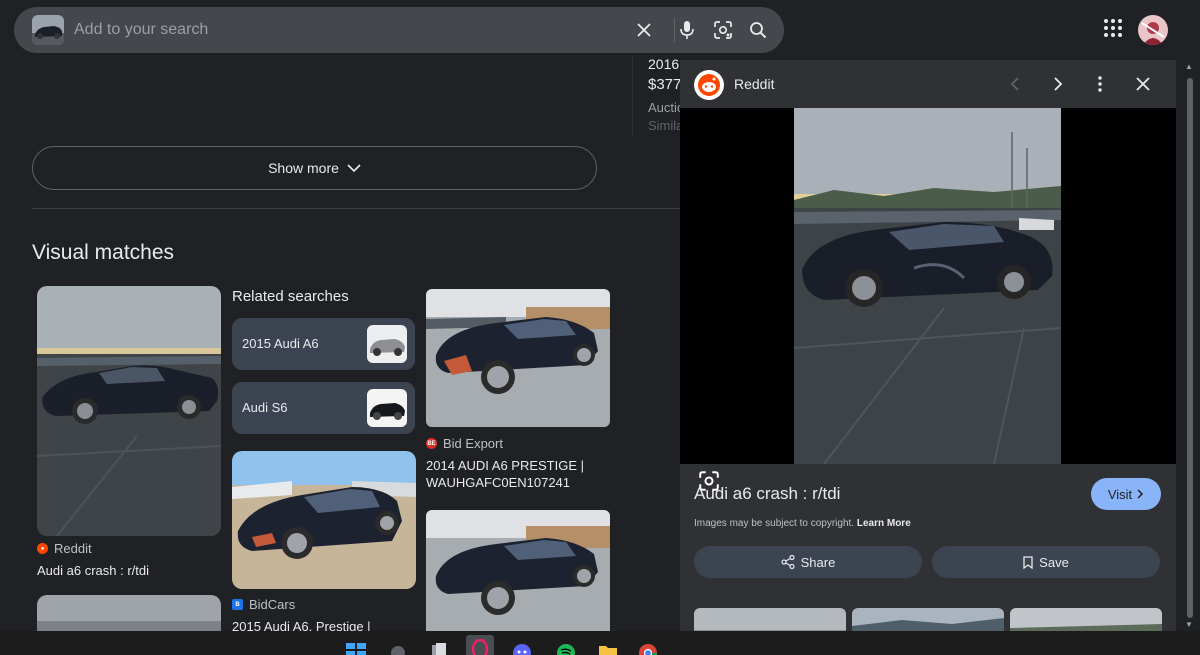 The width and height of the screenshot is (1200, 655). What do you see at coordinates (103, 252) in the screenshot?
I see `visual-matches-title: Visual matches` at bounding box center [103, 252].